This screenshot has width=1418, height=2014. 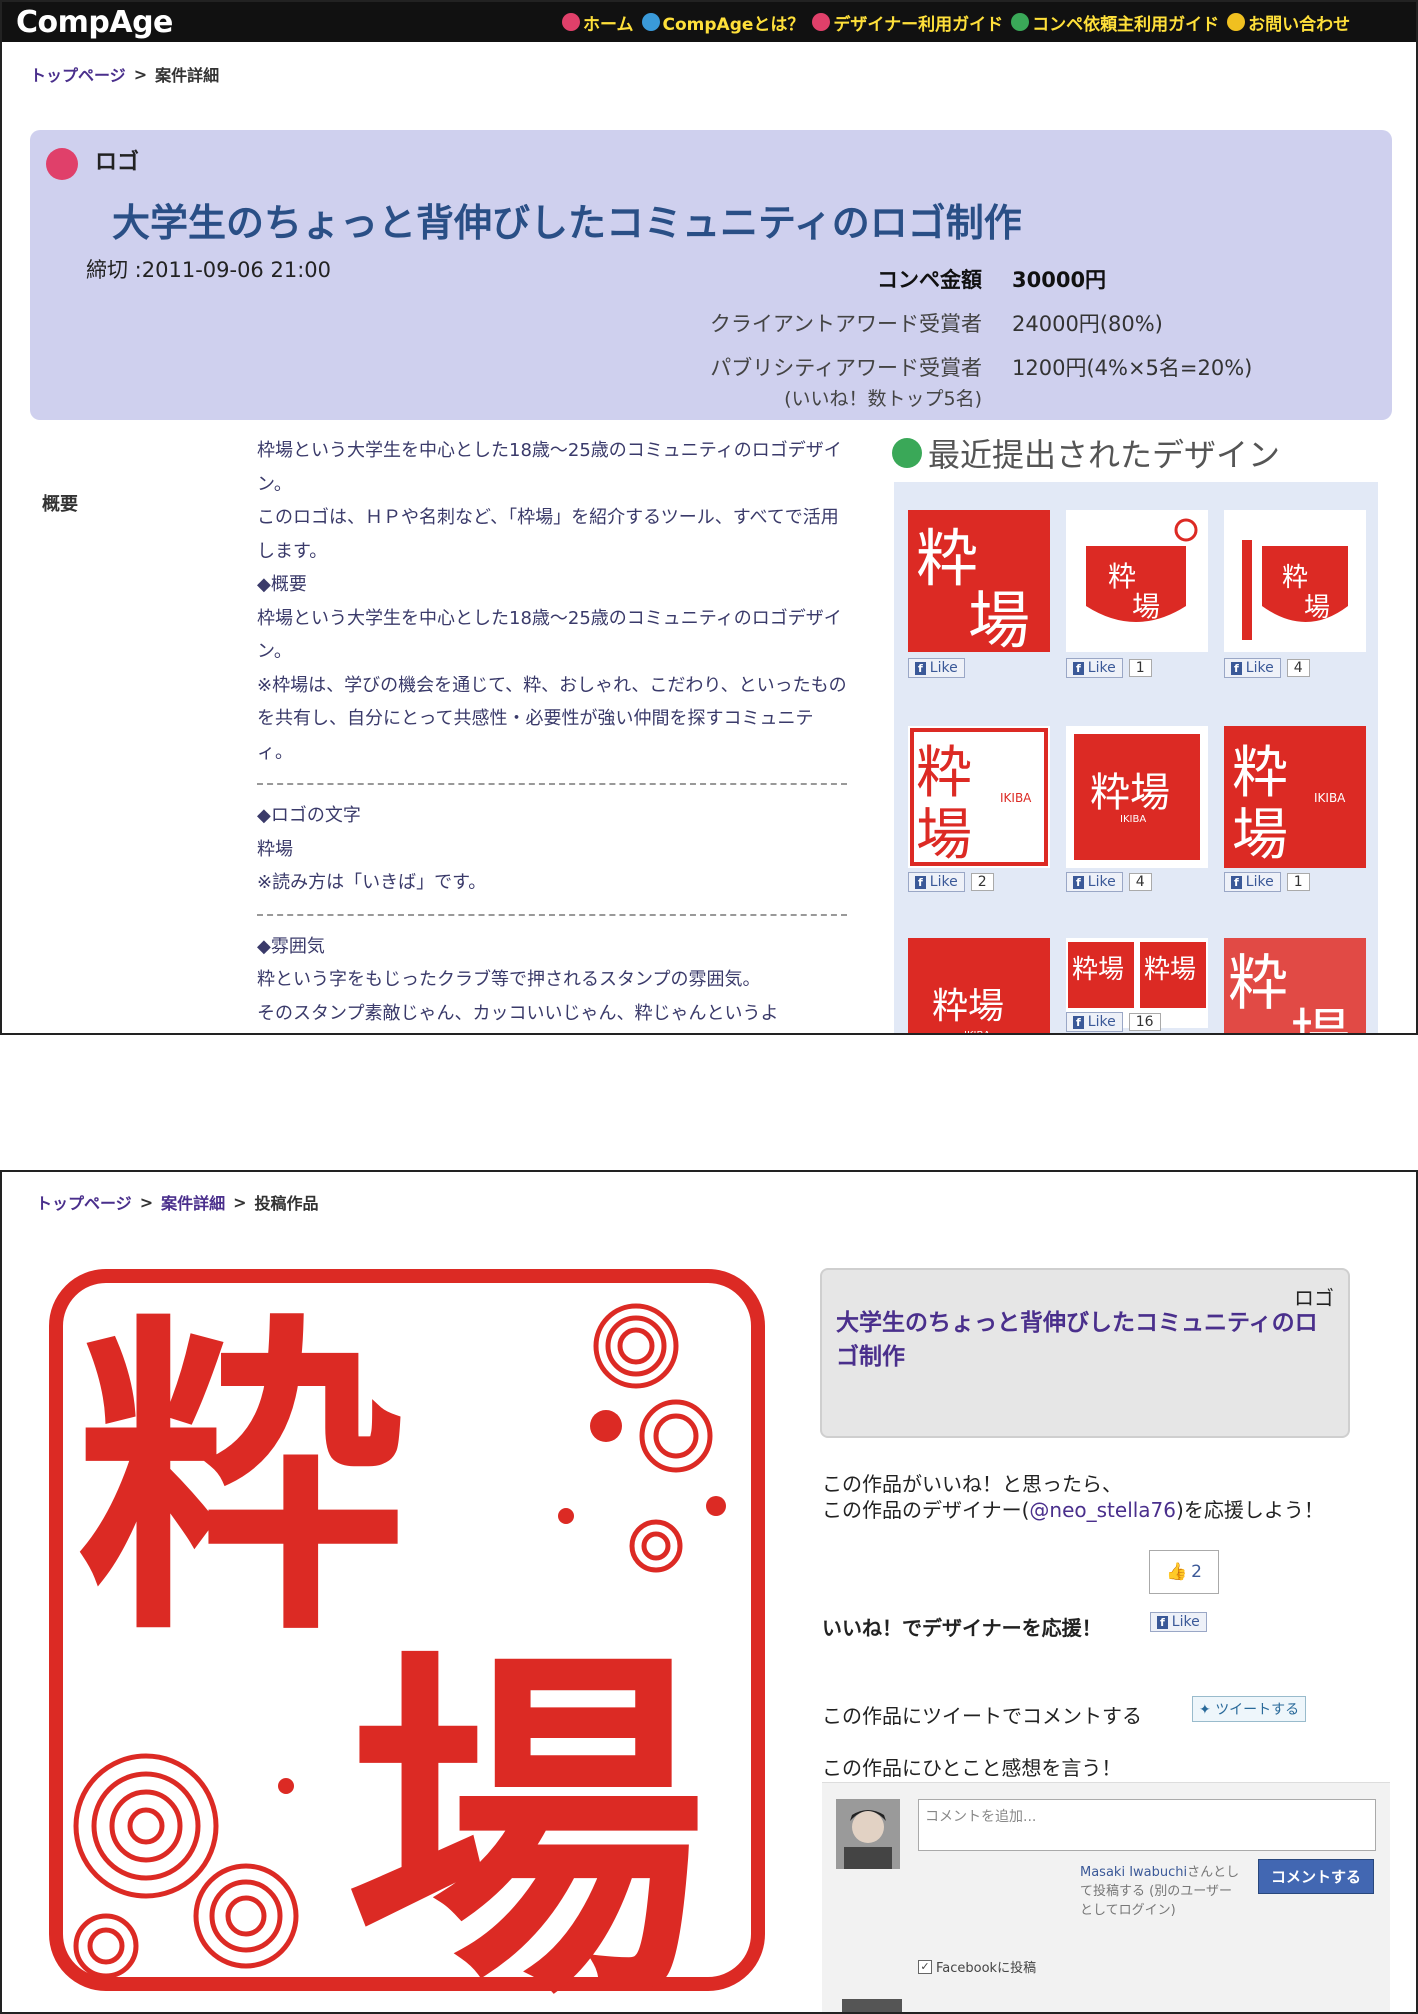 I want to click on breadcrumb-detail-link: 案件詳細, so click(x=193, y=1202).